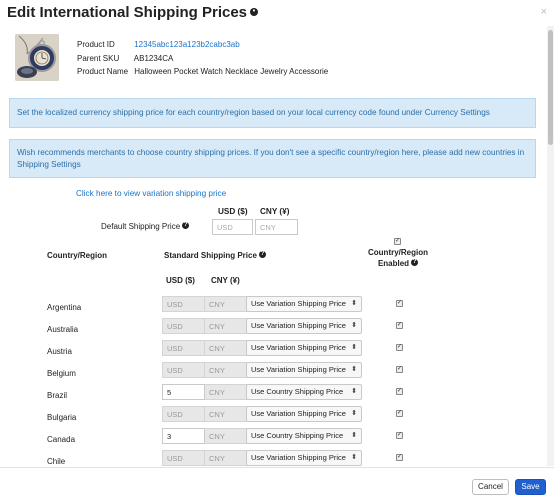 Image resolution: width=554 pixels, height=502 pixels. I want to click on country-region-column-header: Country/Region, so click(77, 255).